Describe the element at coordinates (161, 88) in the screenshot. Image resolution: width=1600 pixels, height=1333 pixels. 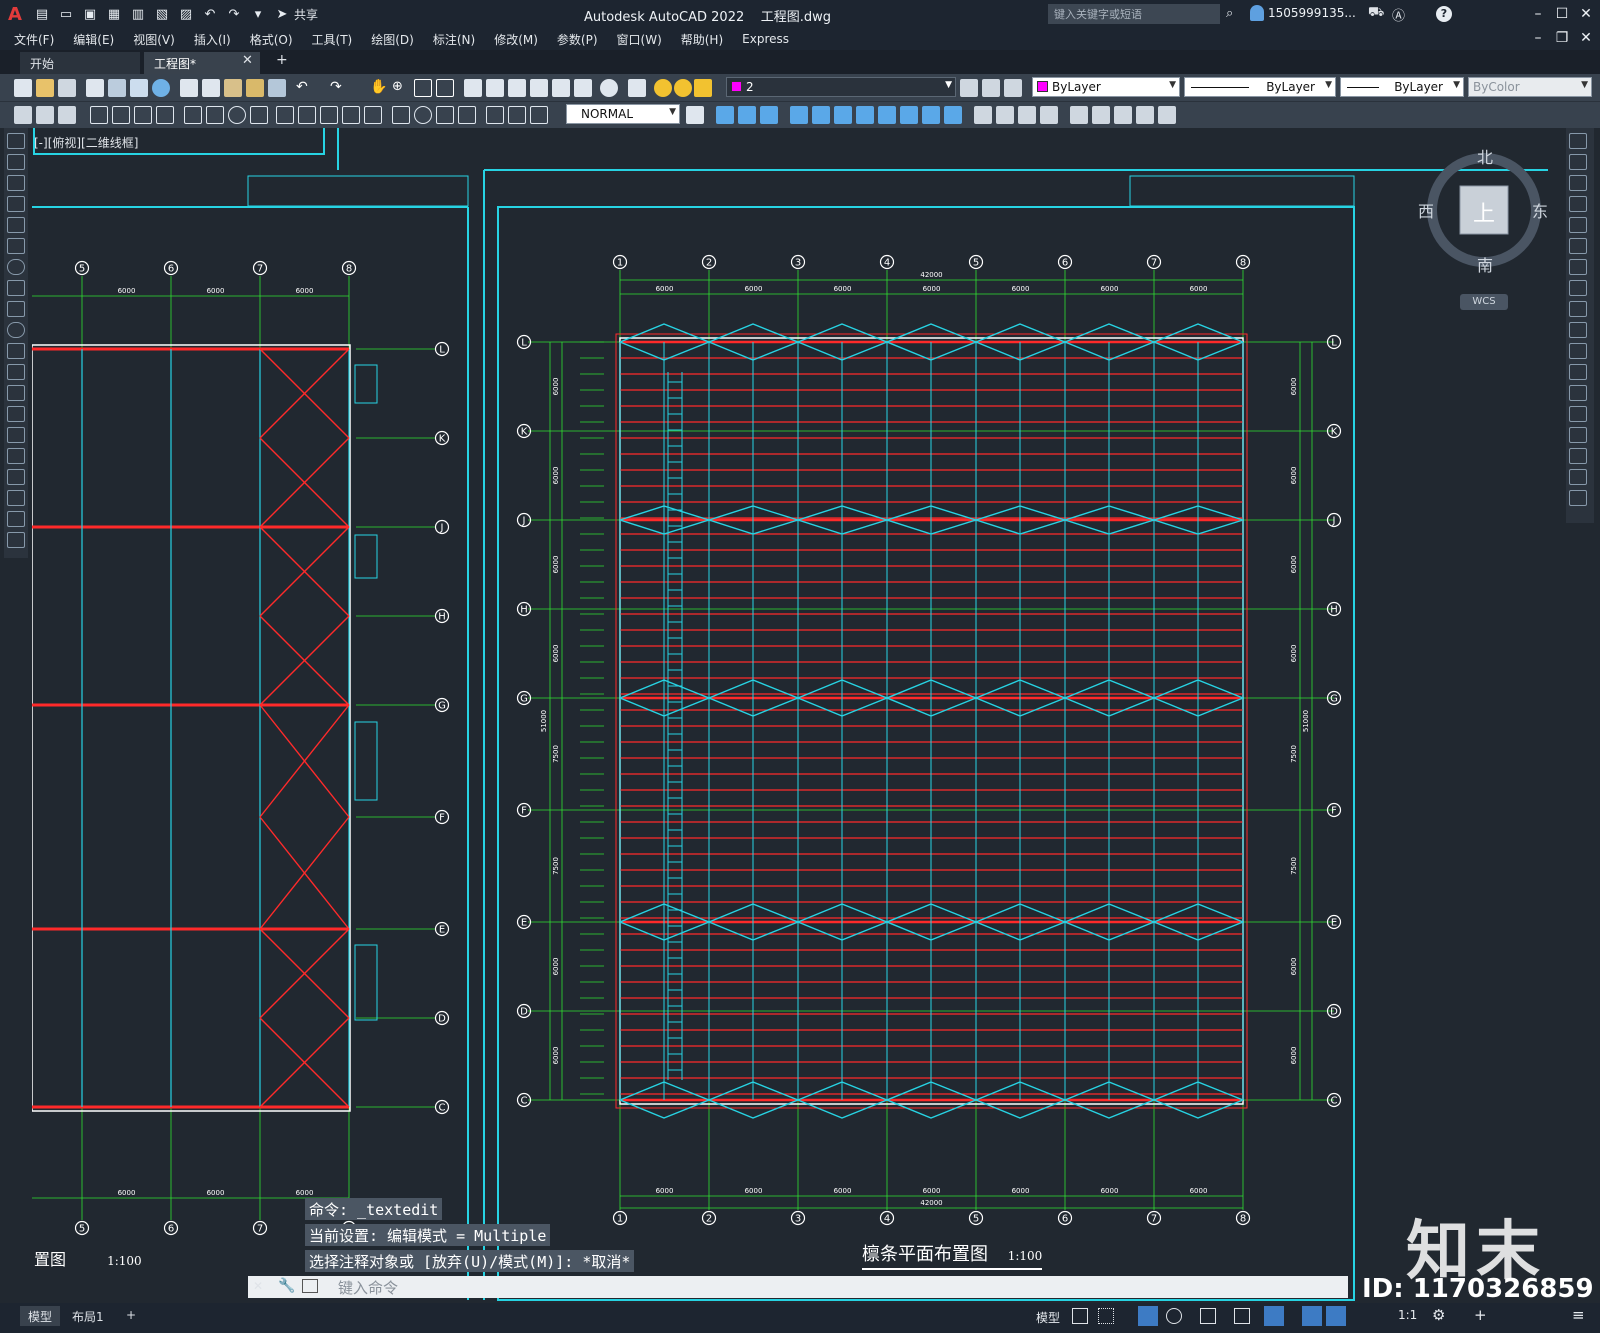
I see `web-icon` at that location.